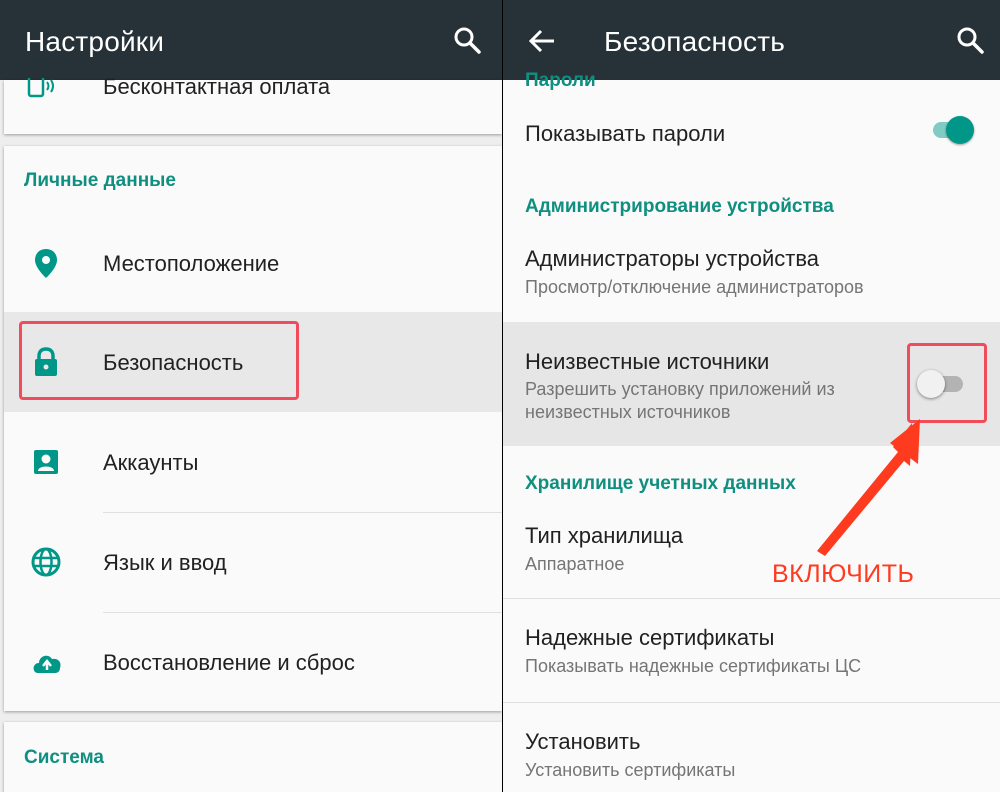 The image size is (1000, 792). Describe the element at coordinates (947, 383) in the screenshot. I see `highlight-frame-toggle` at that location.